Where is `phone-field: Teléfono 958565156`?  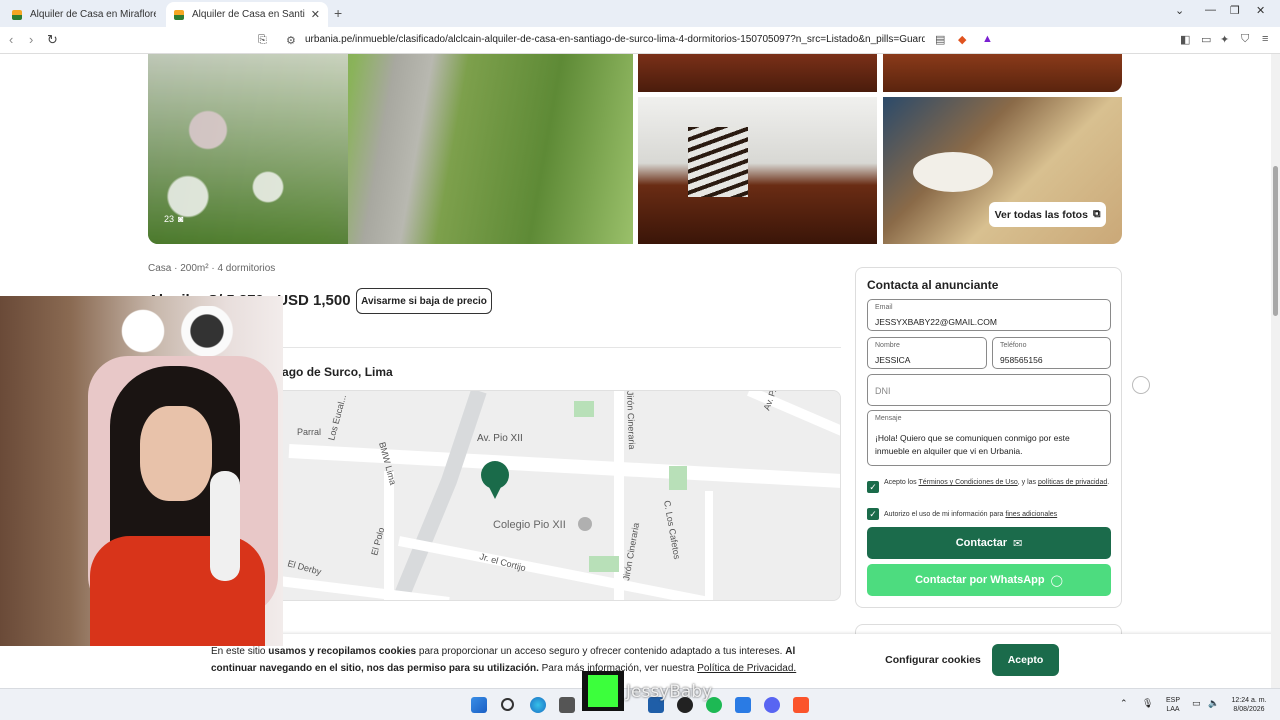
phone-field: Teléfono 958565156 is located at coordinates (1051, 353).